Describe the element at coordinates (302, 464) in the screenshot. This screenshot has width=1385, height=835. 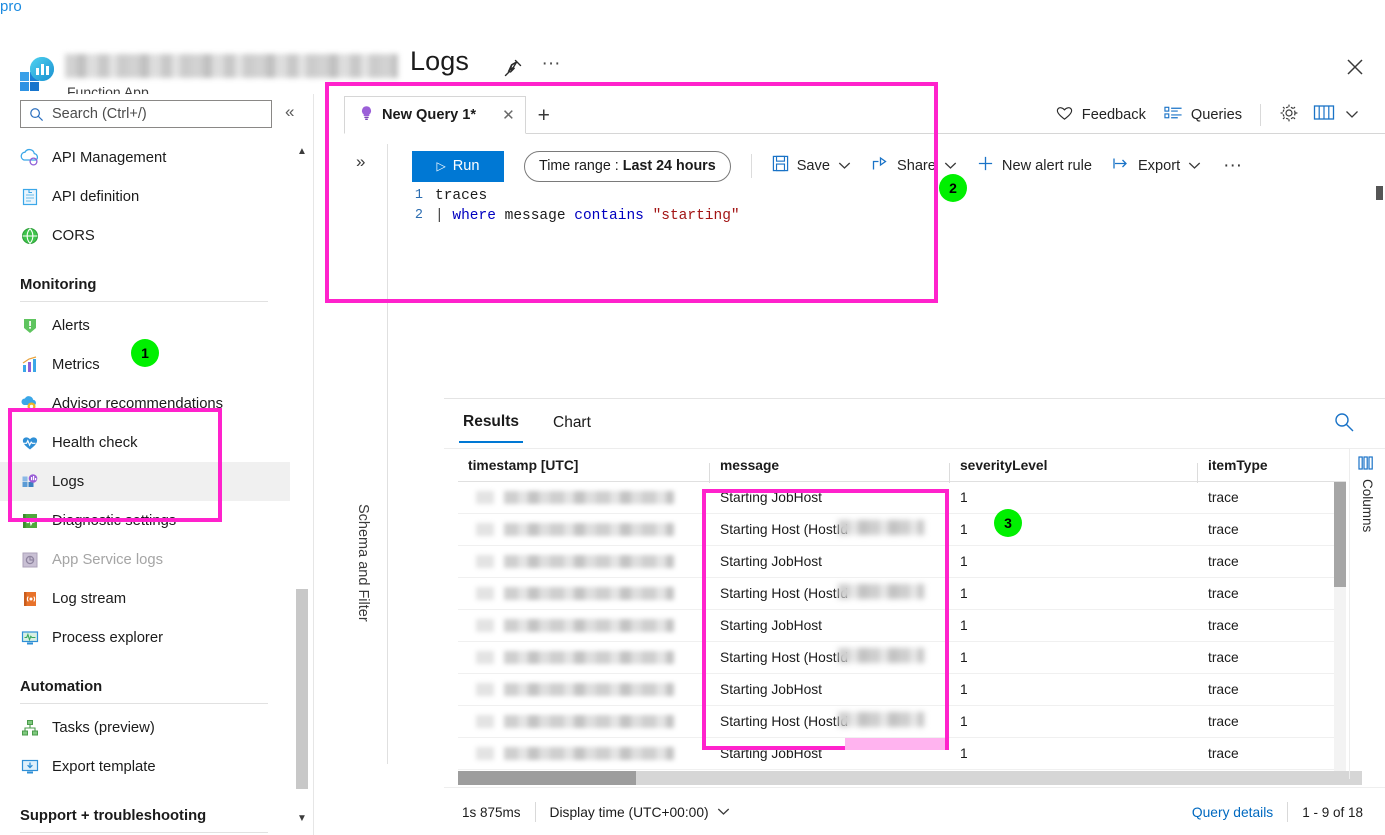
I see `sidebar-scrollbar: ▲ ▼` at that location.